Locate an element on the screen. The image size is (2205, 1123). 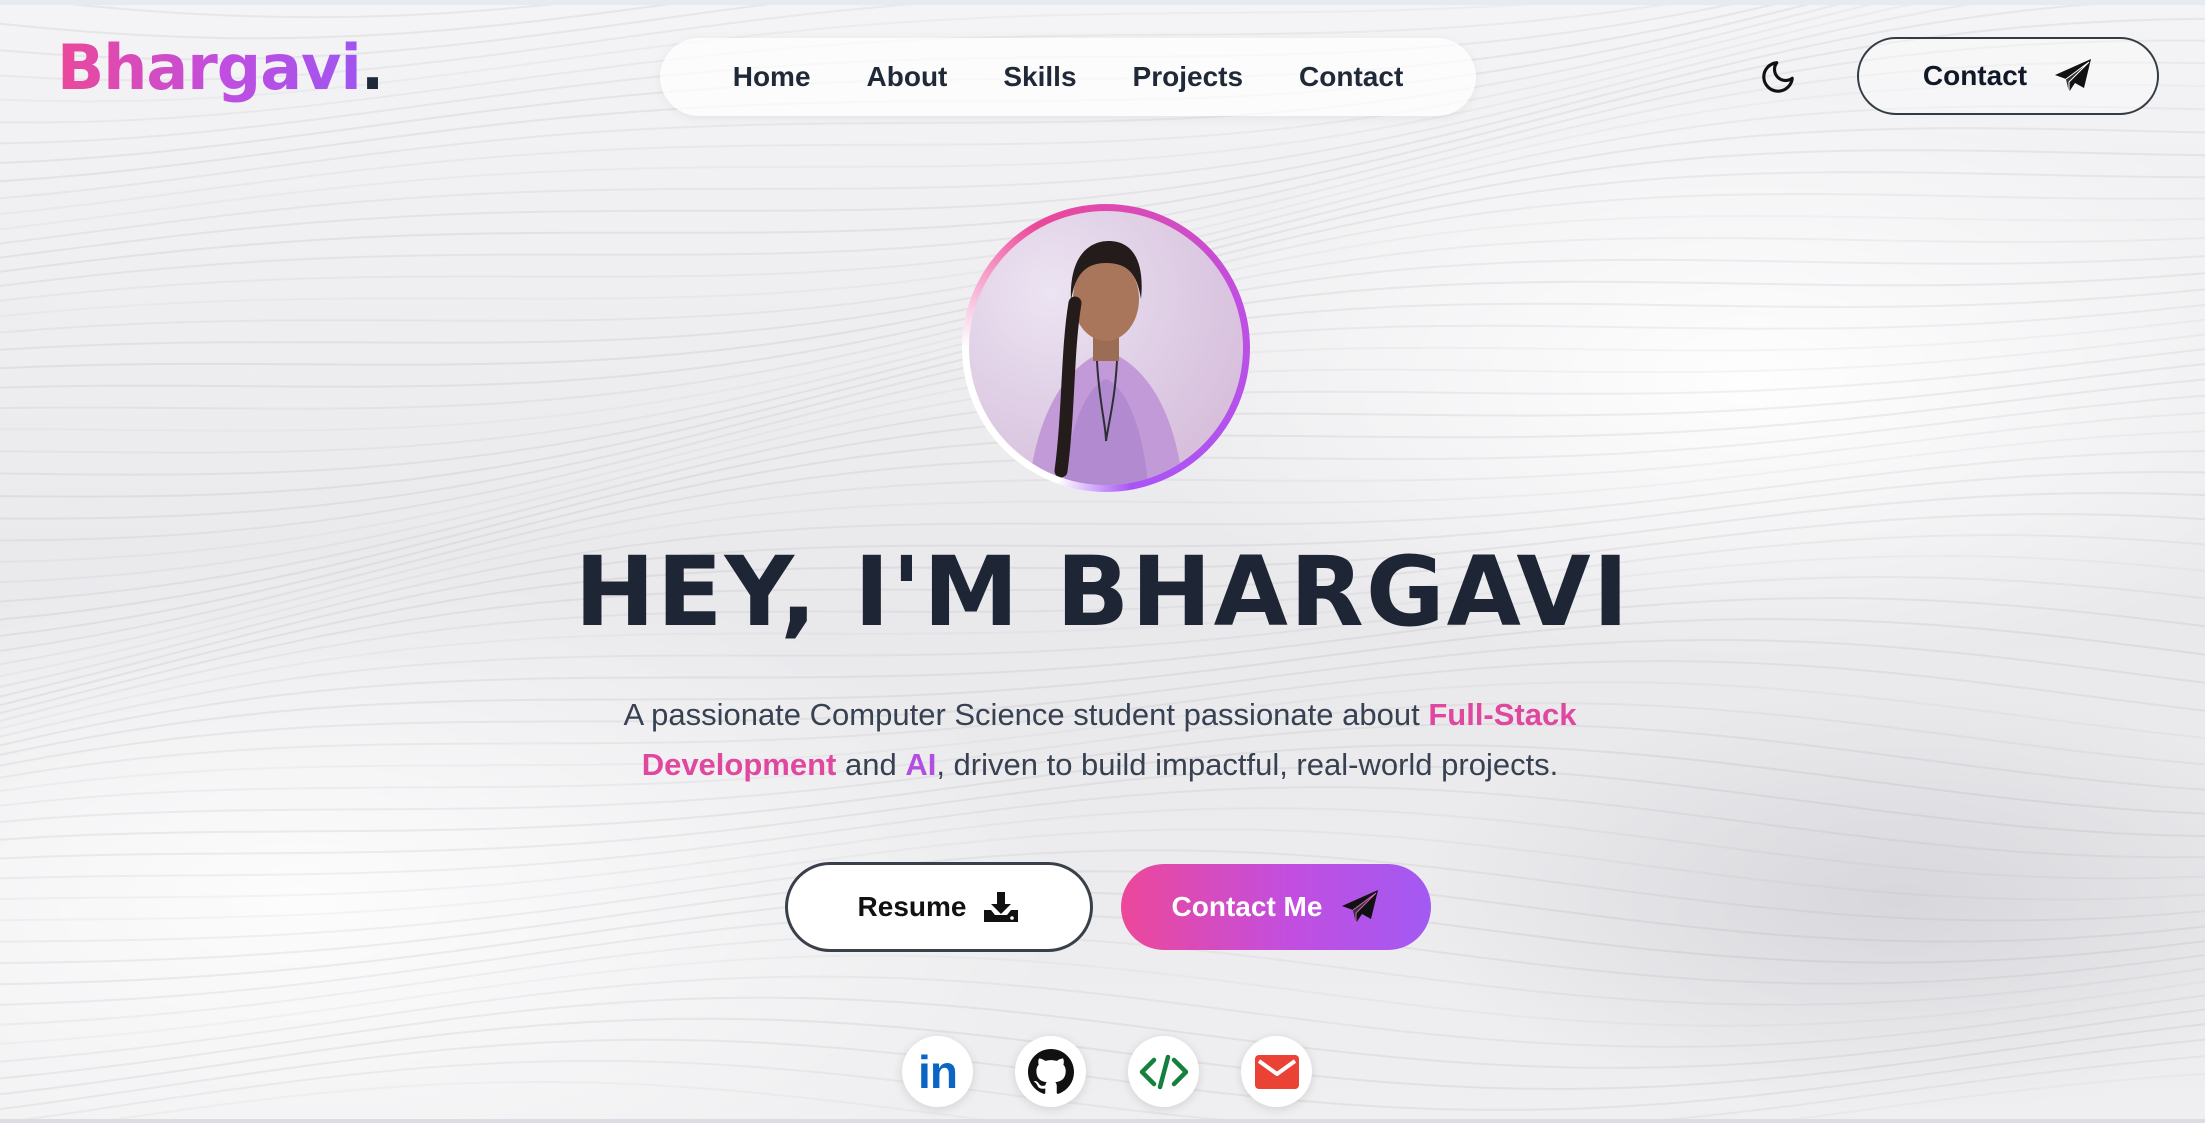
subtitle-mid: and is located at coordinates (871, 764).